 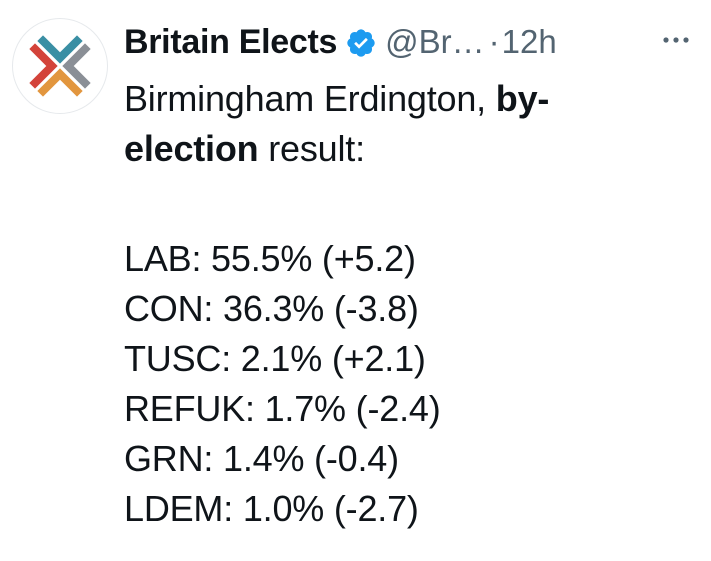 I want to click on tweet-text-segment: Birmingham Erdington,, so click(x=310, y=98).